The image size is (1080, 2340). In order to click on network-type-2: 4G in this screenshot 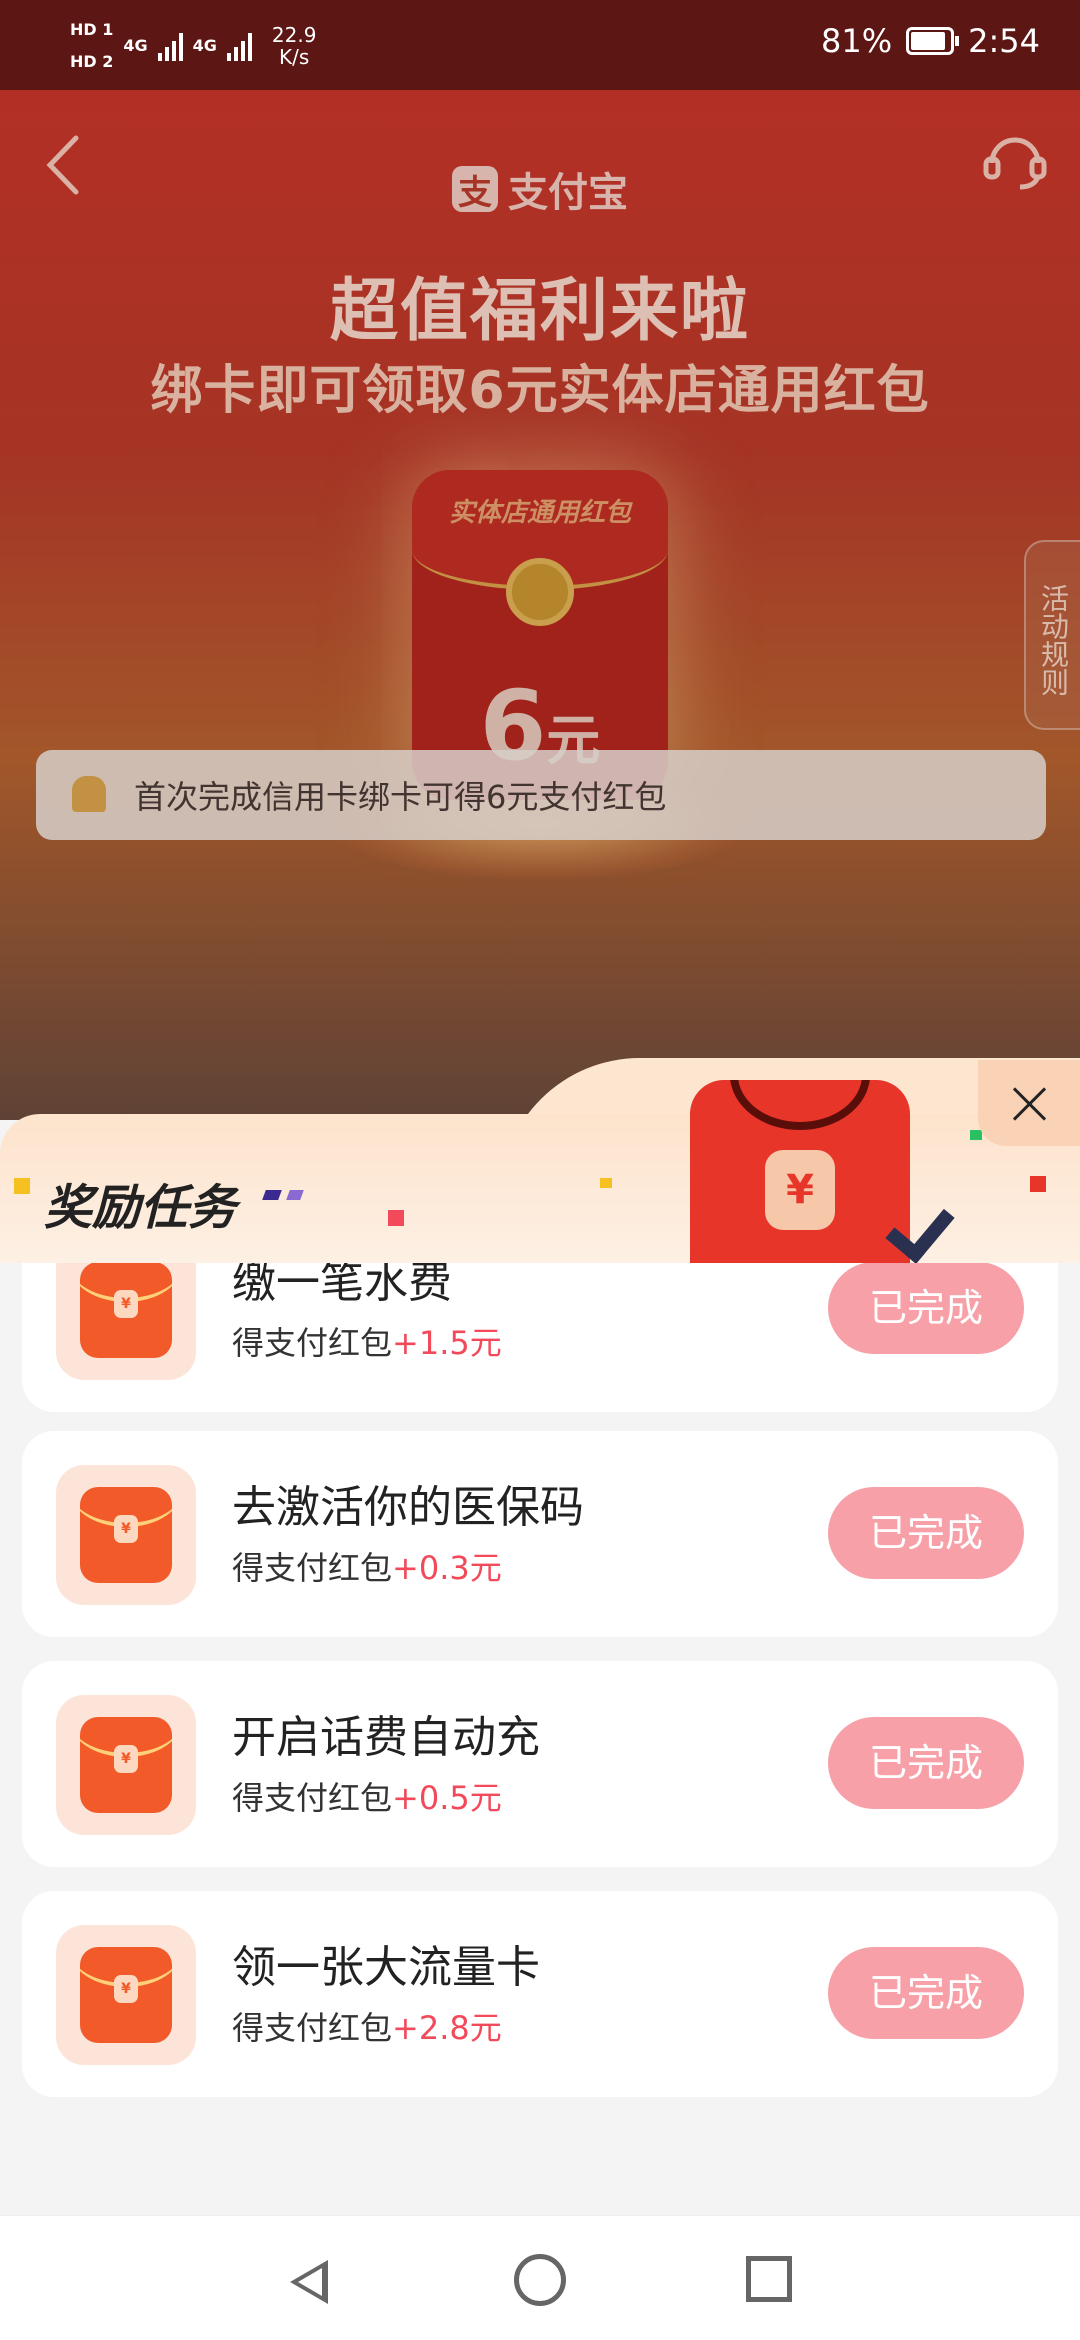, I will do `click(204, 45)`.